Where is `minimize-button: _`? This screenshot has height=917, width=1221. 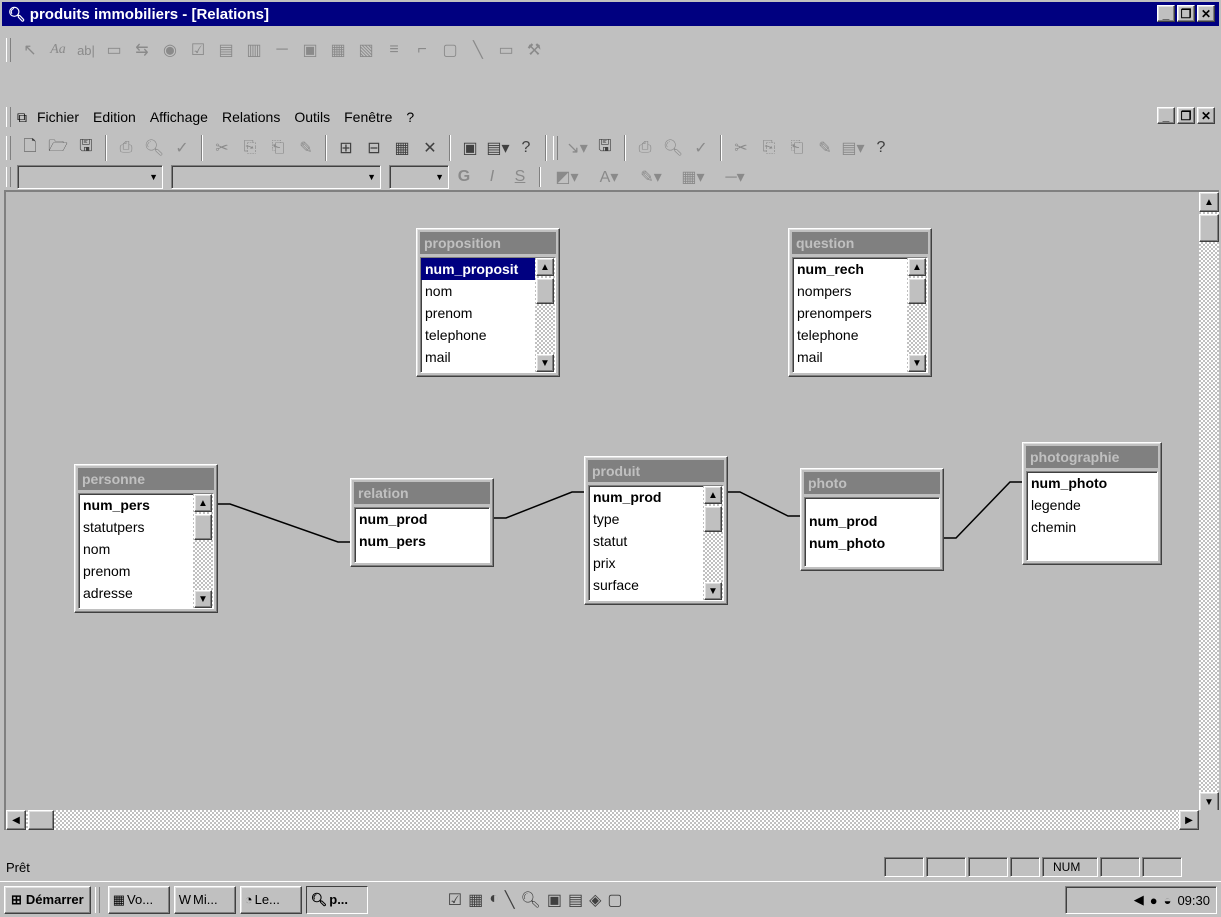 minimize-button: _ is located at coordinates (1166, 13).